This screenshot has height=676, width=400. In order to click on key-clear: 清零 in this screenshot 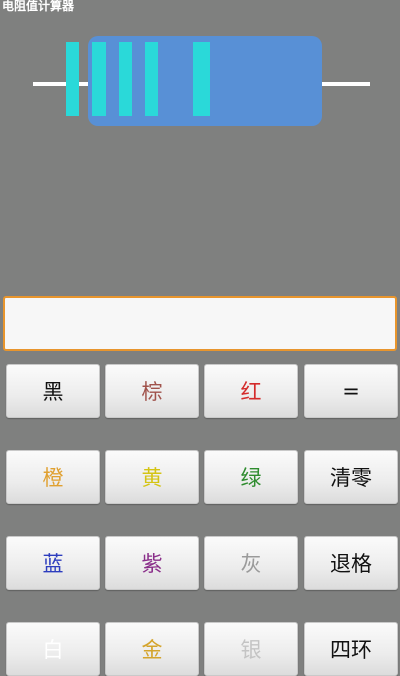, I will do `click(351, 477)`.